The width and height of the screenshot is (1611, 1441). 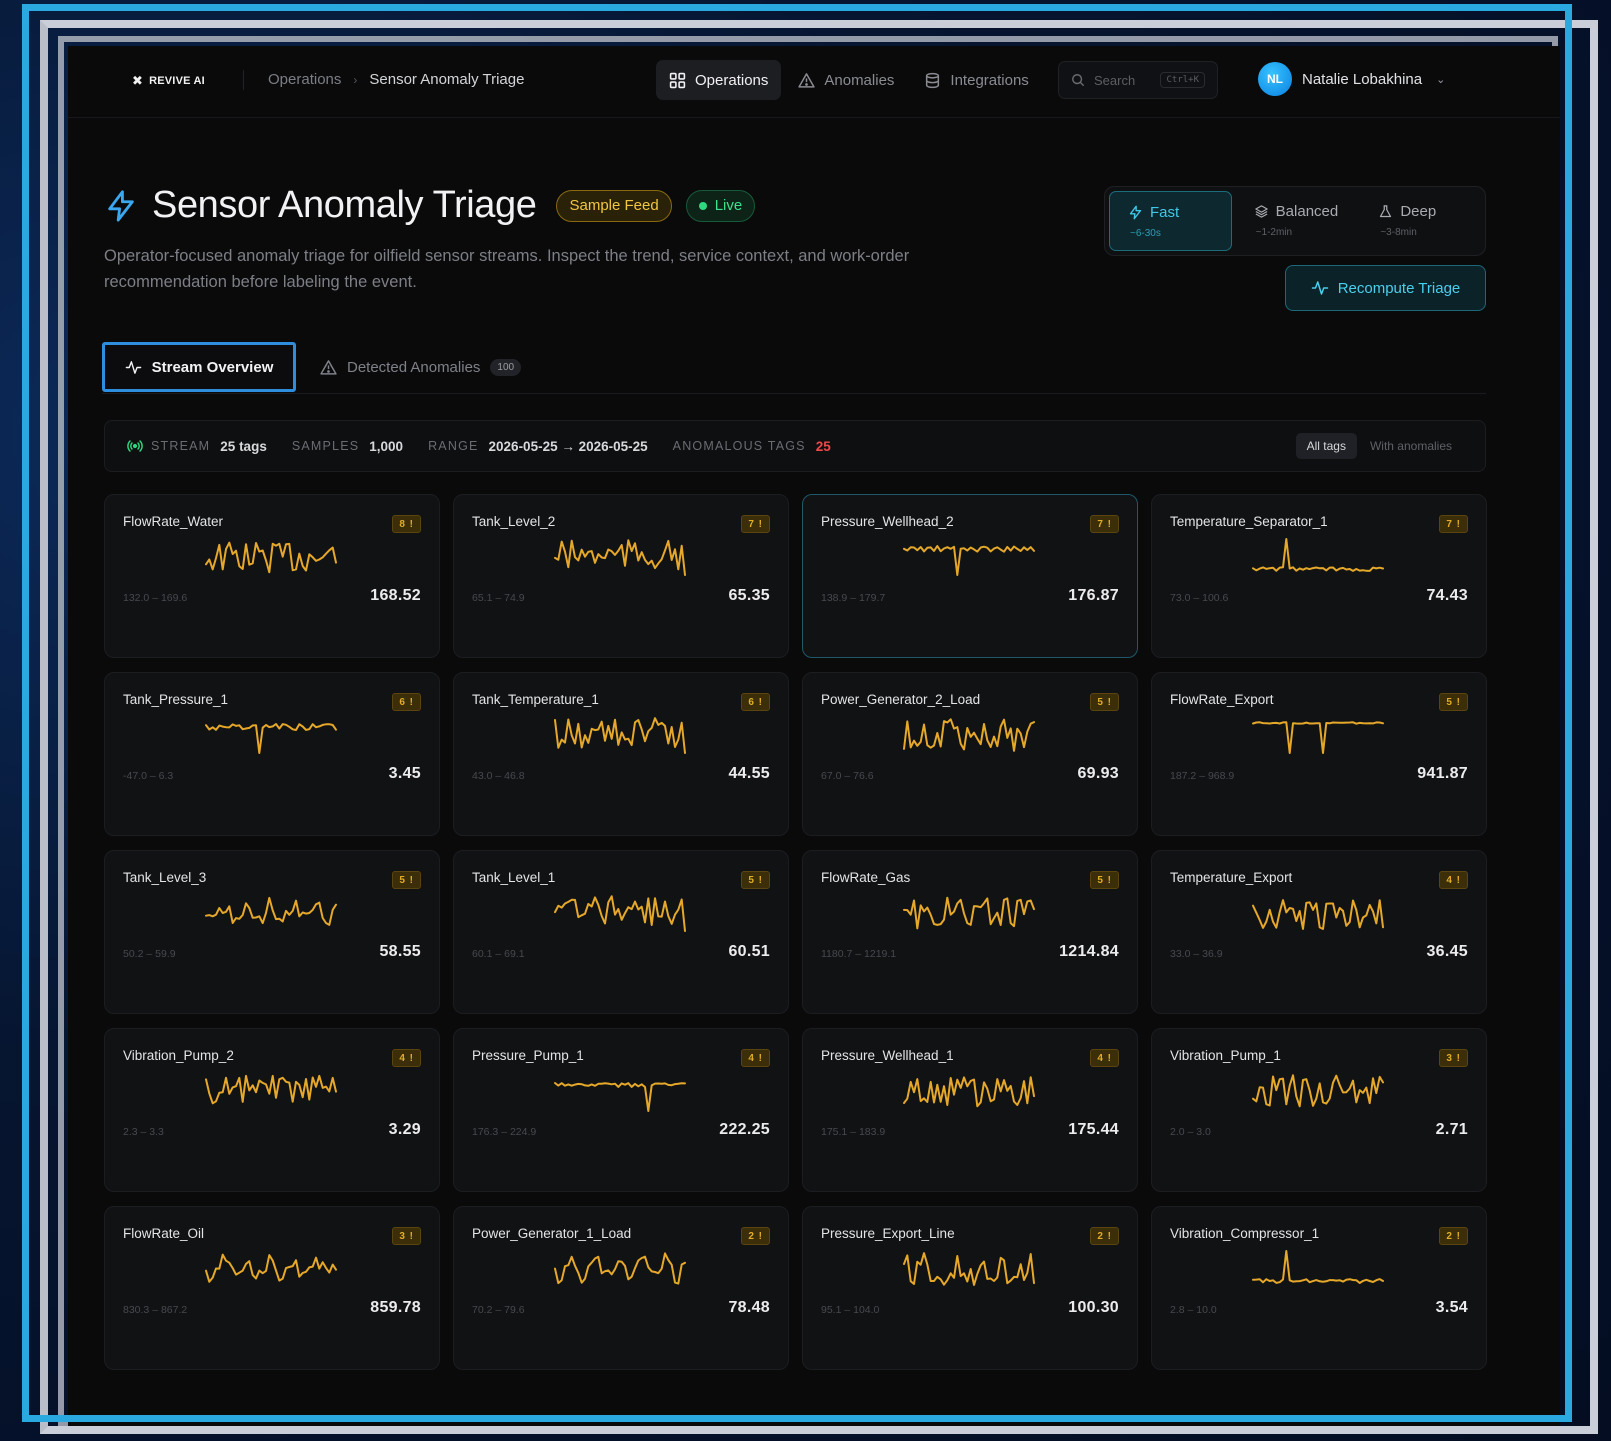 What do you see at coordinates (976, 80) in the screenshot?
I see `nav-integrations: Integrations` at bounding box center [976, 80].